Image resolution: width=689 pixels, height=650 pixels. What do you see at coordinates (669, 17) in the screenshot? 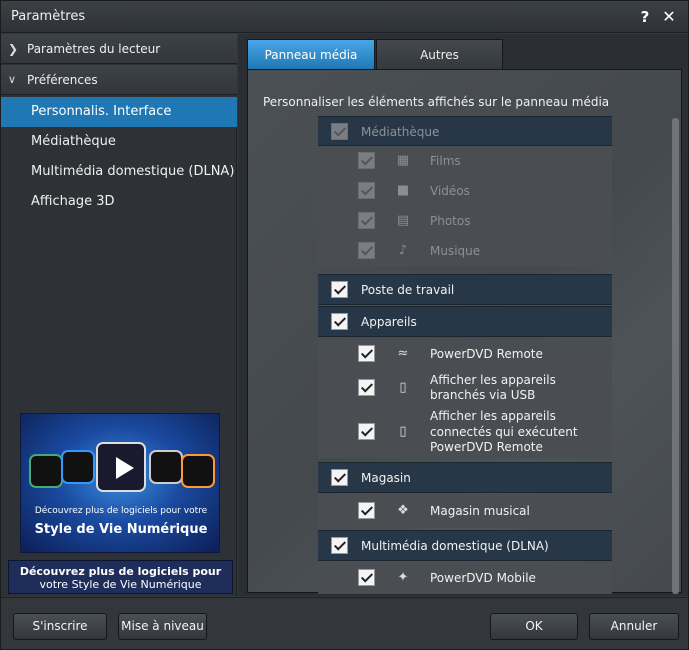
I see `close-icon: ✕` at bounding box center [669, 17].